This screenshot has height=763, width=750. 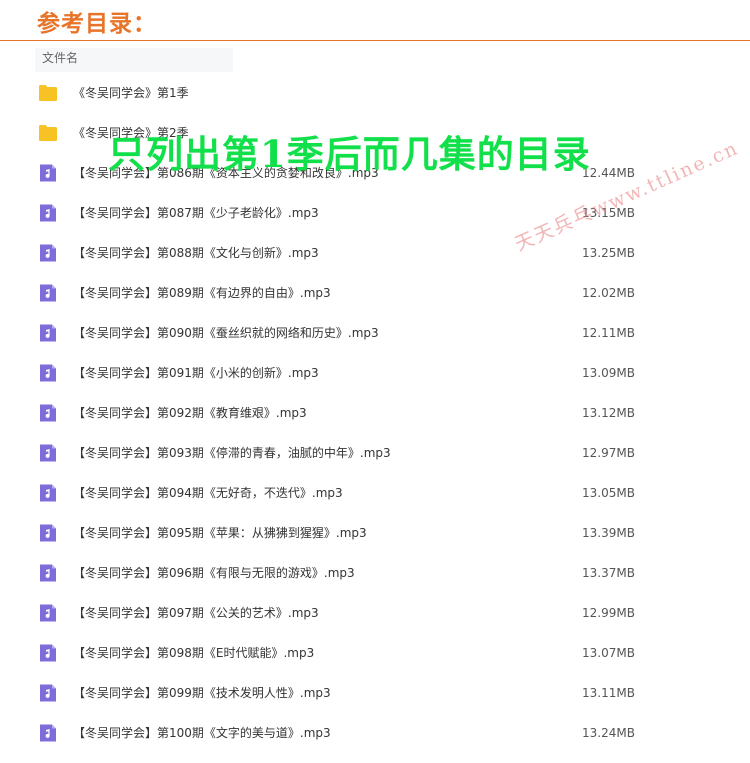 What do you see at coordinates (608, 653) in the screenshot?
I see `file-size: 13.07MB` at bounding box center [608, 653].